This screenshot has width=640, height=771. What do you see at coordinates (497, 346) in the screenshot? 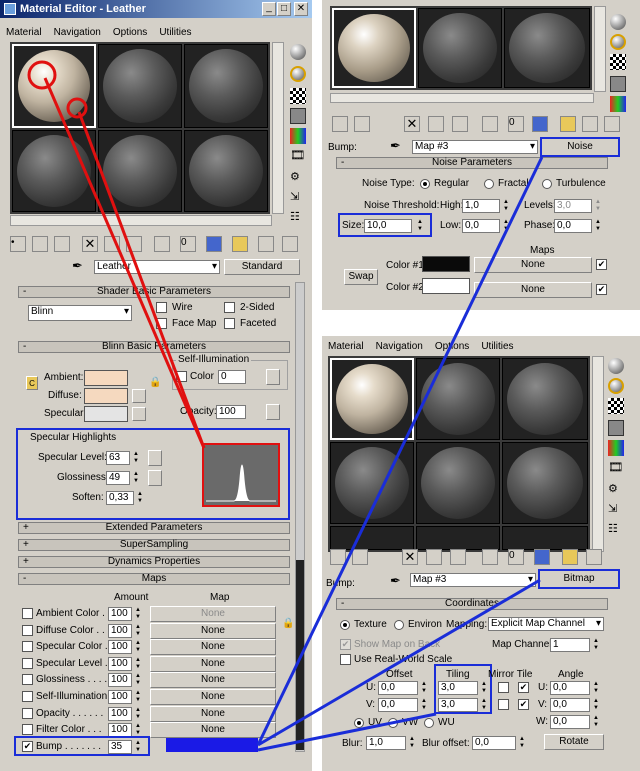
I see `menu-utilities: Utilities` at bounding box center [497, 346].